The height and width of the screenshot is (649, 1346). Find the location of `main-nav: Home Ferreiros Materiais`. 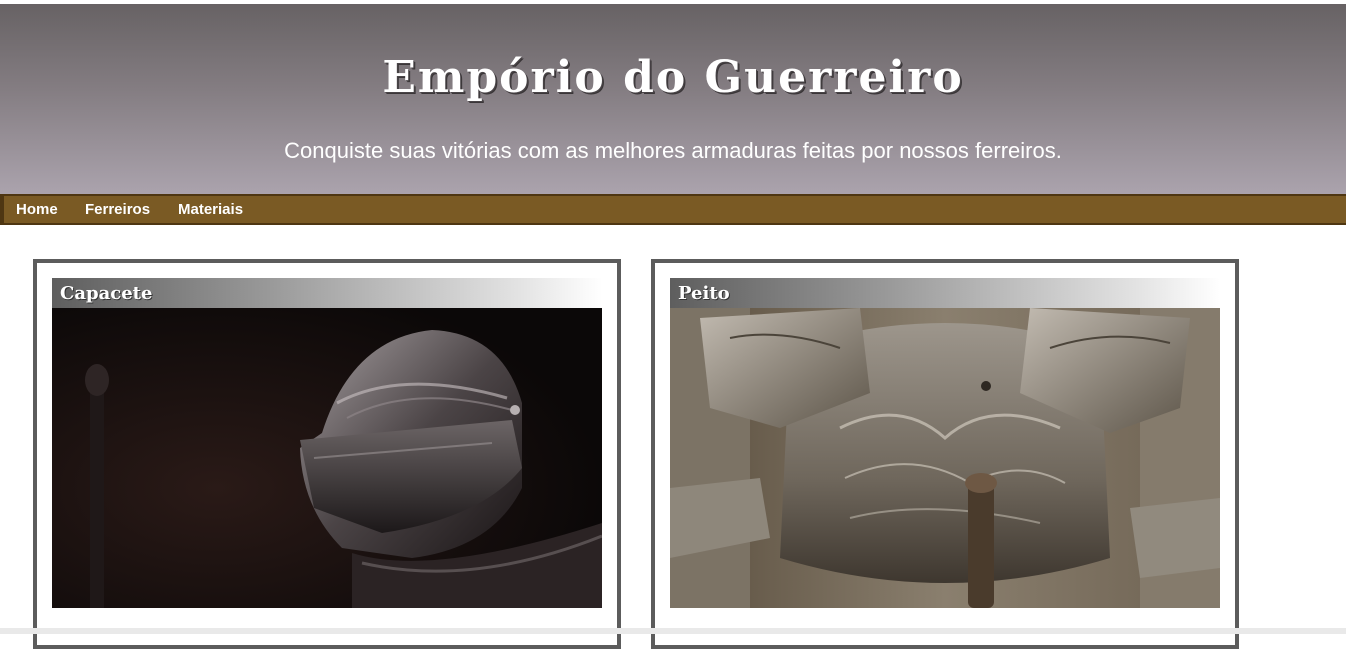

main-nav: Home Ferreiros Materiais is located at coordinates (673, 209).